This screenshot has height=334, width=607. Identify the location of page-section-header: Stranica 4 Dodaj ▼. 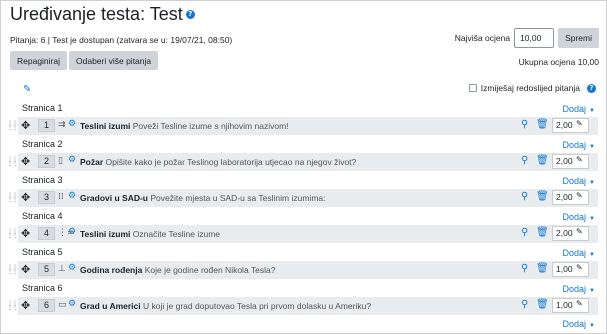
(304, 216).